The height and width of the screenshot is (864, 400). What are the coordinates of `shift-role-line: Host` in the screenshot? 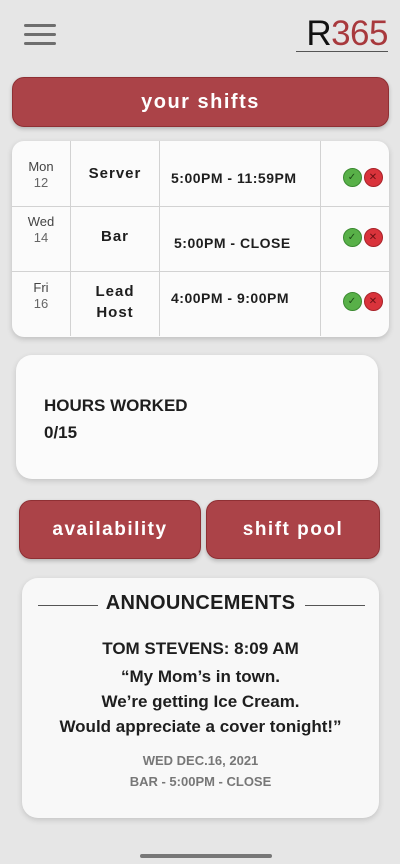 It's located at (115, 312).